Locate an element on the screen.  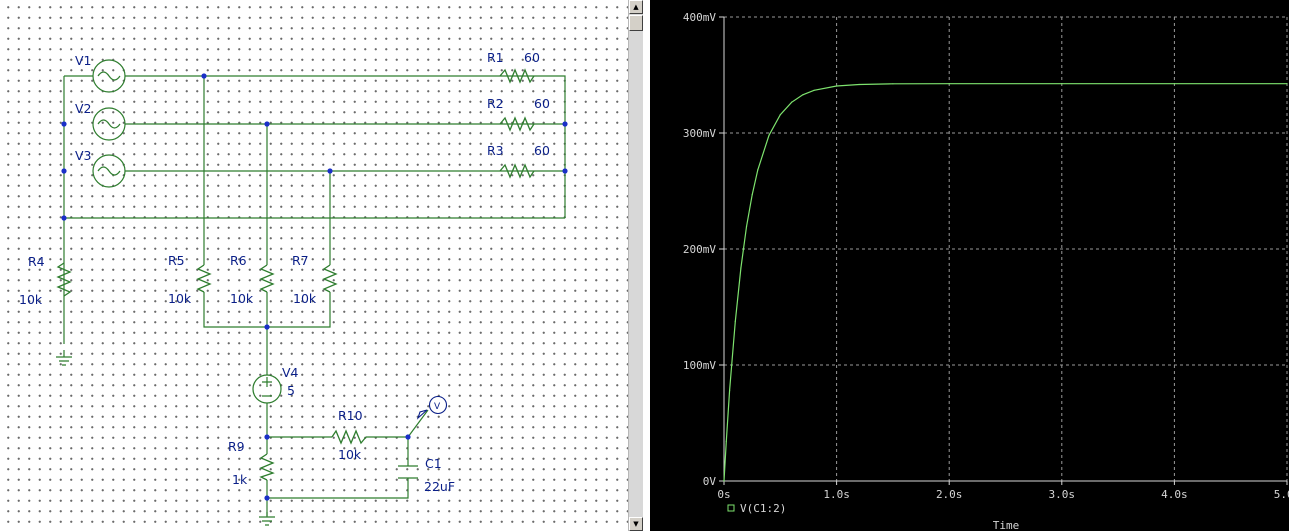
source-v2 is located at coordinates (109, 124).